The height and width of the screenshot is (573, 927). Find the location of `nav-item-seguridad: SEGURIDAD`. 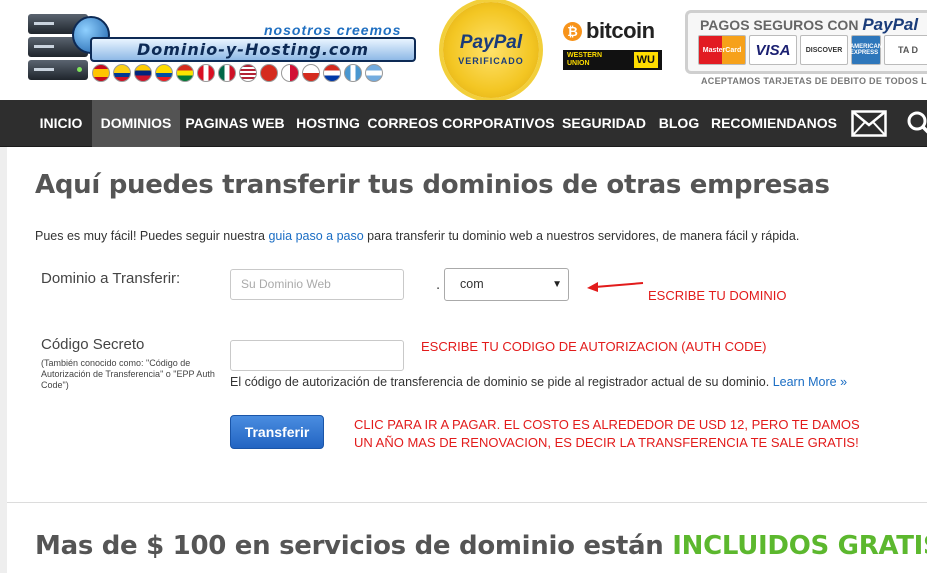

nav-item-seguridad: SEGURIDAD is located at coordinates (604, 123).